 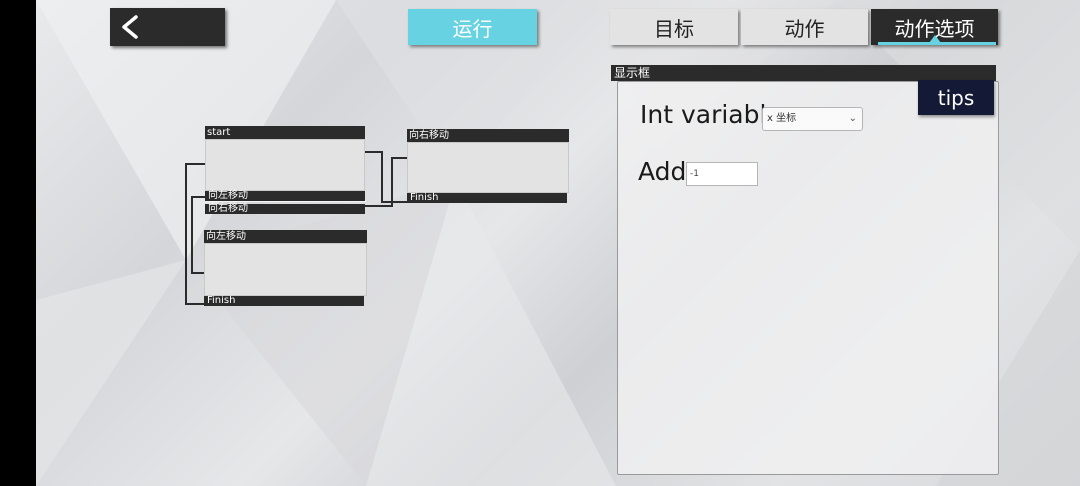 I want to click on tab-action: 动作, so click(x=804, y=27).